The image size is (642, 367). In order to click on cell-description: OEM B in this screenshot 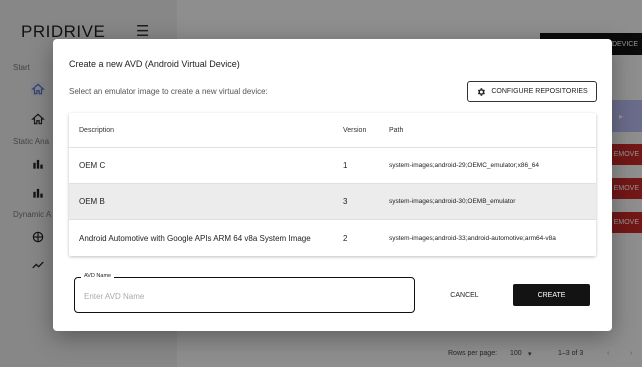, I will do `click(92, 201)`.